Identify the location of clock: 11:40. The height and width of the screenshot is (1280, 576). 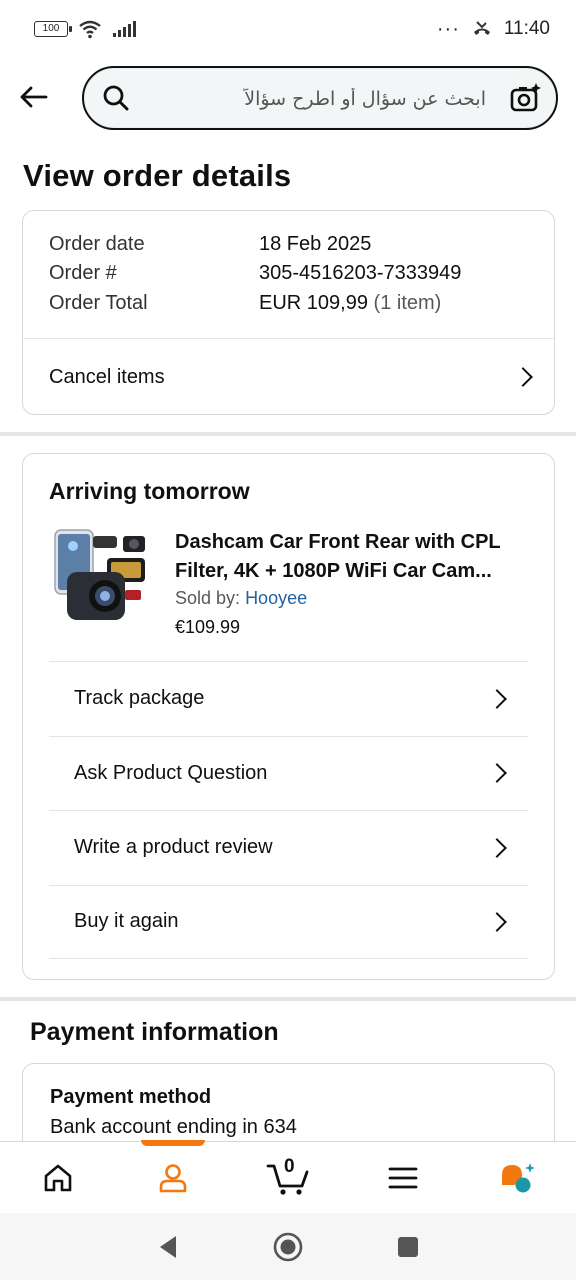
(526, 28).